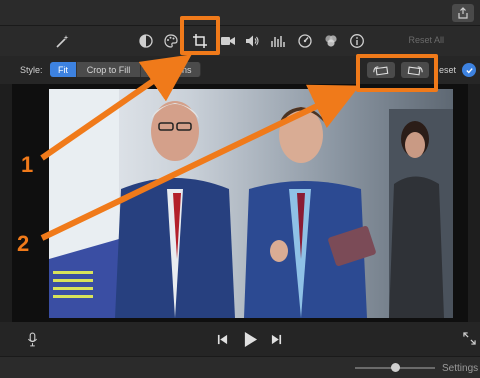 The height and width of the screenshot is (378, 480). I want to click on equalizer-icon, so click(278, 41).